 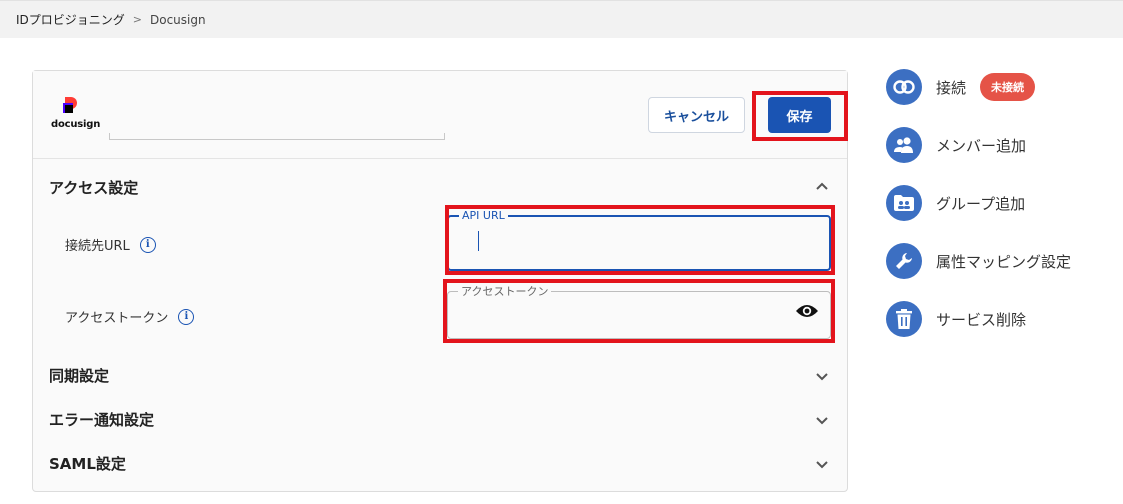 I want to click on breadcrumb: IDプロビジョニング > Docusign, so click(x=111, y=19).